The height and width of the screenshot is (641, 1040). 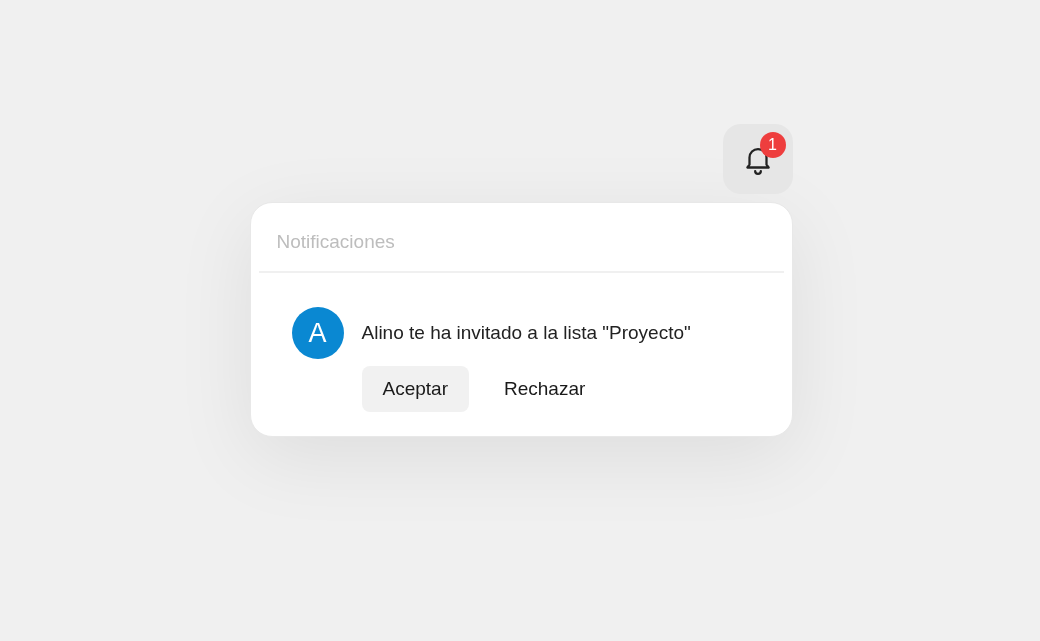 What do you see at coordinates (545, 389) in the screenshot?
I see `decline-button: Rechazar` at bounding box center [545, 389].